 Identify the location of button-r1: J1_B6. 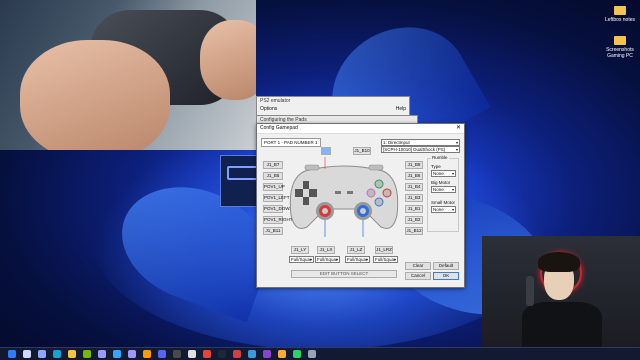
(414, 176).